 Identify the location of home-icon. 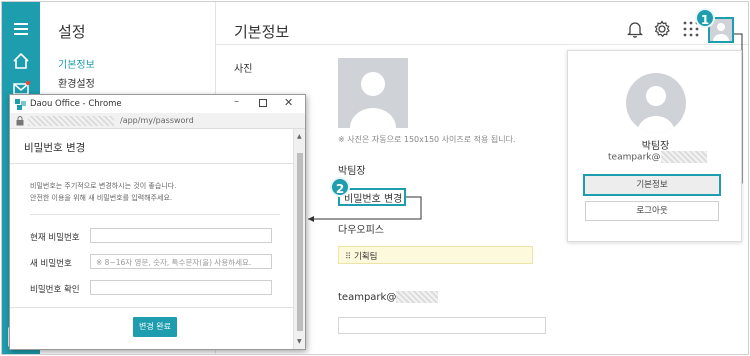
(21, 61).